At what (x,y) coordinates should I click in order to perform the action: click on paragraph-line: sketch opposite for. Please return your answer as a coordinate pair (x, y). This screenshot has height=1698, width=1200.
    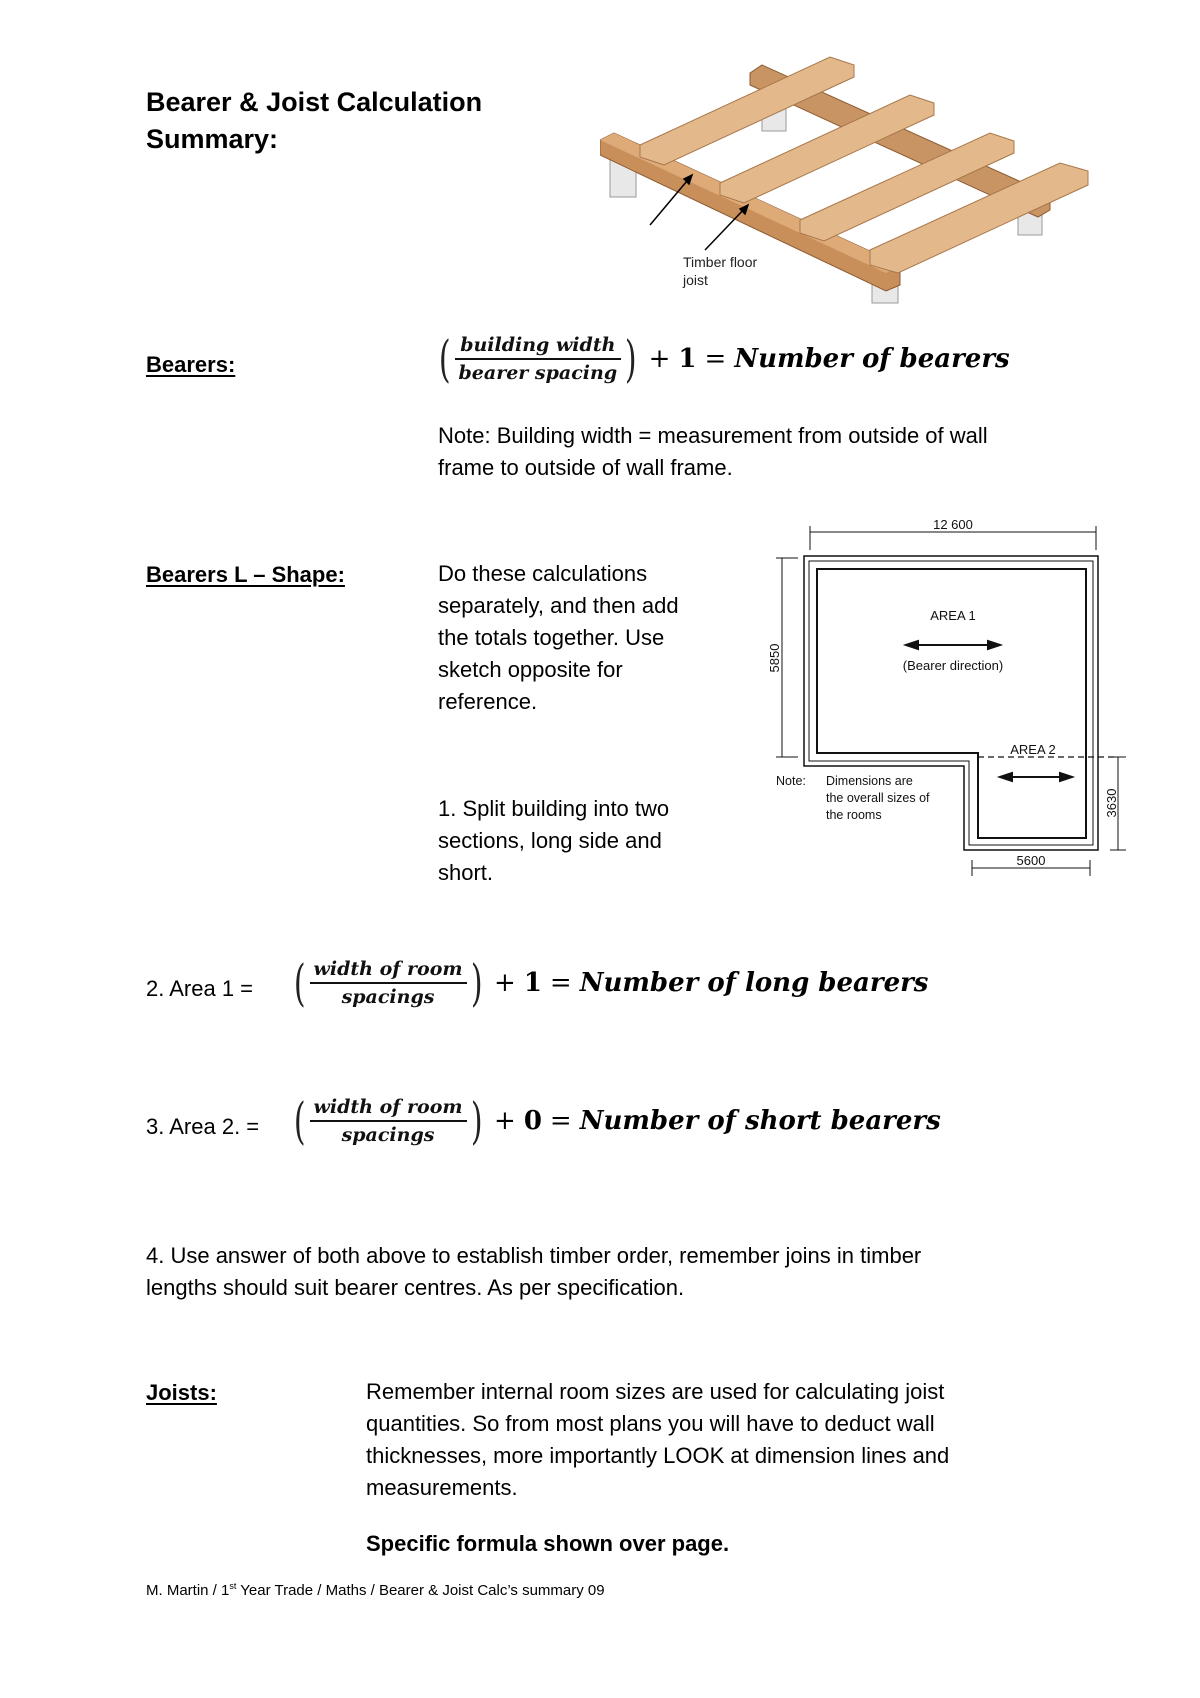
    Looking at the image, I should click on (530, 669).